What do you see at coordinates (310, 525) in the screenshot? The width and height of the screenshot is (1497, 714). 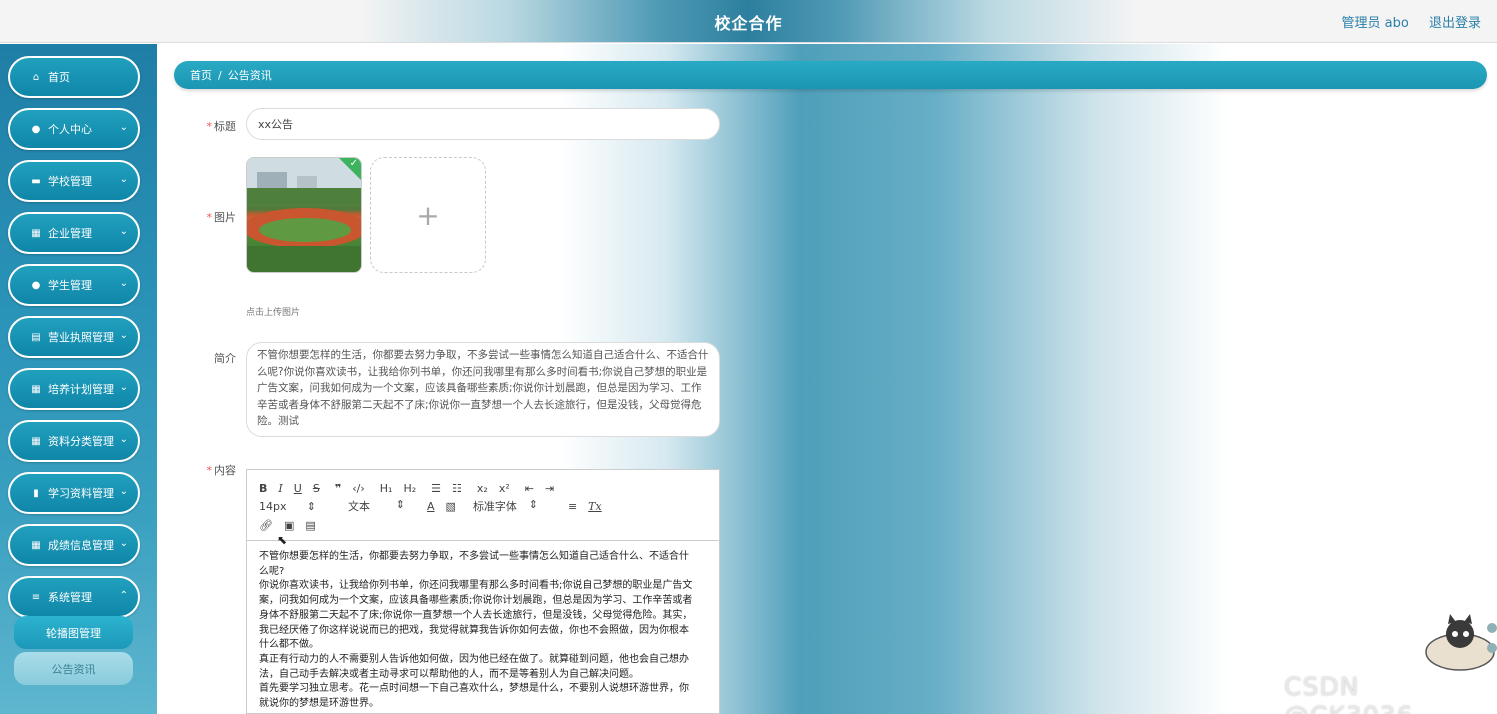 I see `video-icon: ▤` at bounding box center [310, 525].